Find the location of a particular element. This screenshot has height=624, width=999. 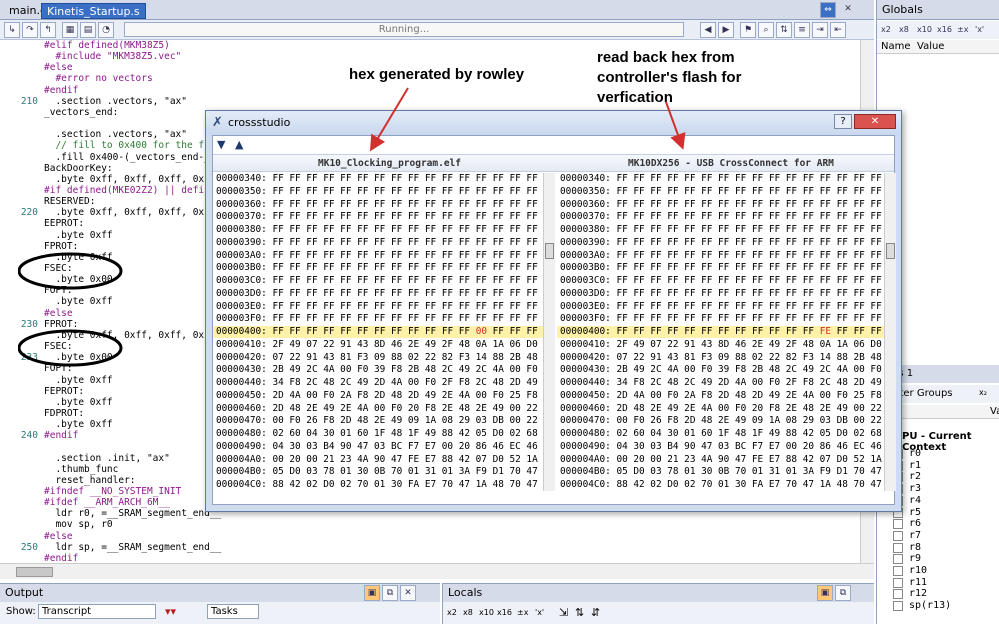

code-line: #elif defined(MKM38Z5) is located at coordinates (107, 45).